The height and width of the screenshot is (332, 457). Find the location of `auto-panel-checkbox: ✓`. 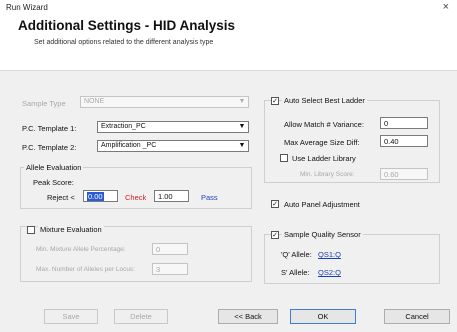

auto-panel-checkbox: ✓ is located at coordinates (275, 204).